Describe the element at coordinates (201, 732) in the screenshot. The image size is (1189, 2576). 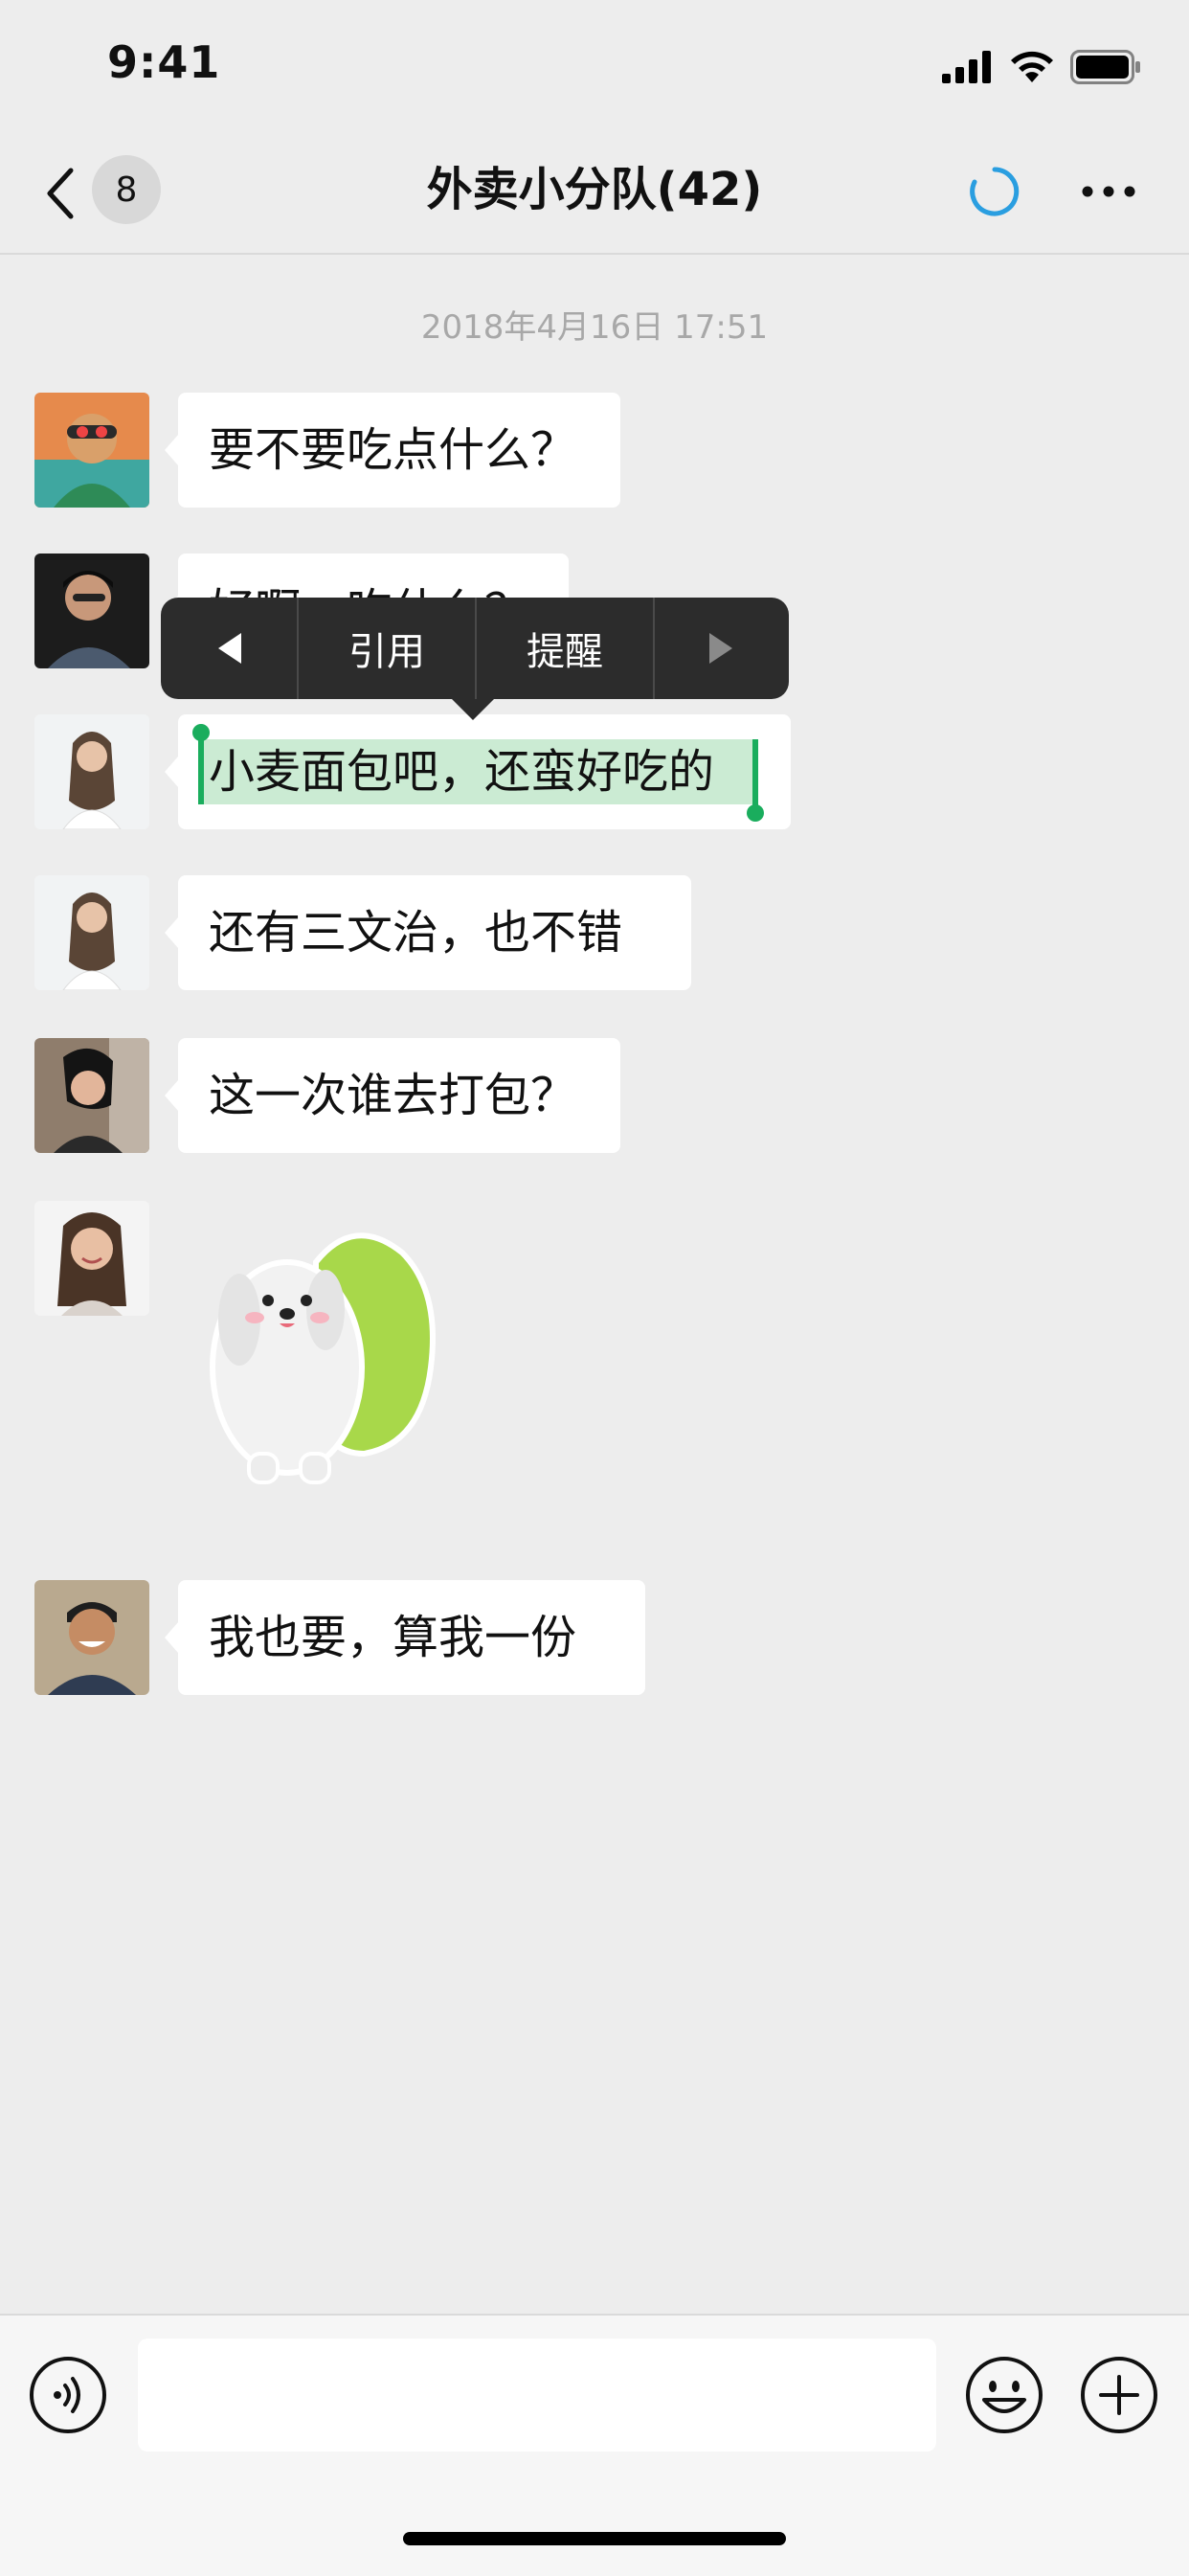
I see `selection-start-dot` at that location.